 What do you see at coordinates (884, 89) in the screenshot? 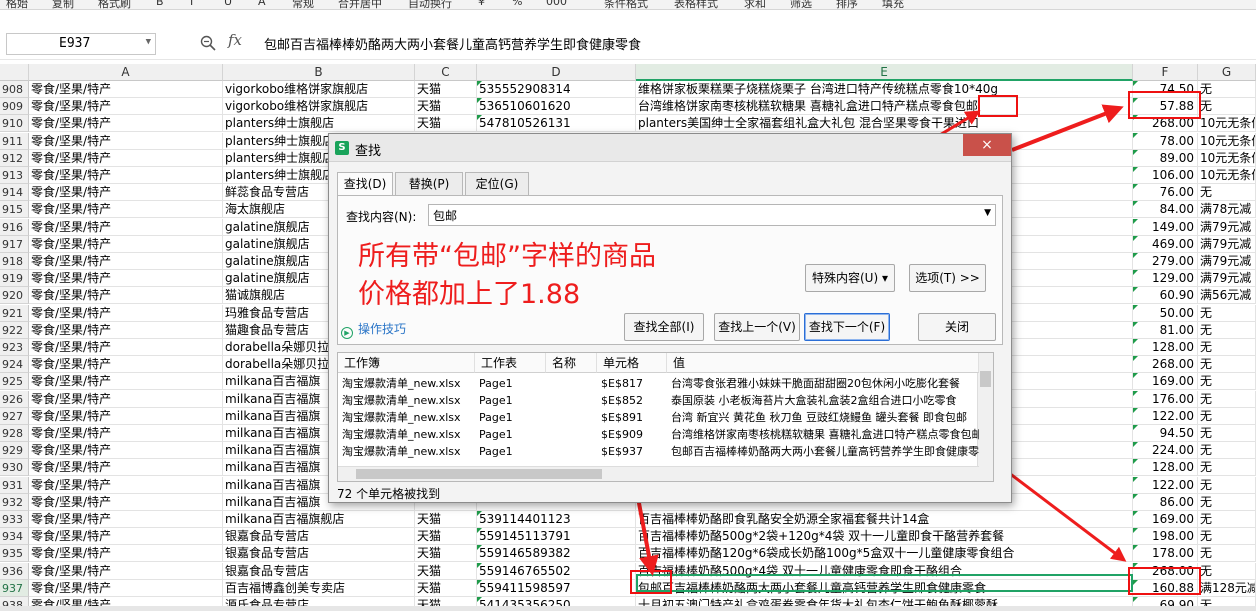
I see `cell-e: 维格饼家板栗糕栗子烧糕烧栗子 台湾进口特产传统糕点零食10*40g` at bounding box center [884, 89].